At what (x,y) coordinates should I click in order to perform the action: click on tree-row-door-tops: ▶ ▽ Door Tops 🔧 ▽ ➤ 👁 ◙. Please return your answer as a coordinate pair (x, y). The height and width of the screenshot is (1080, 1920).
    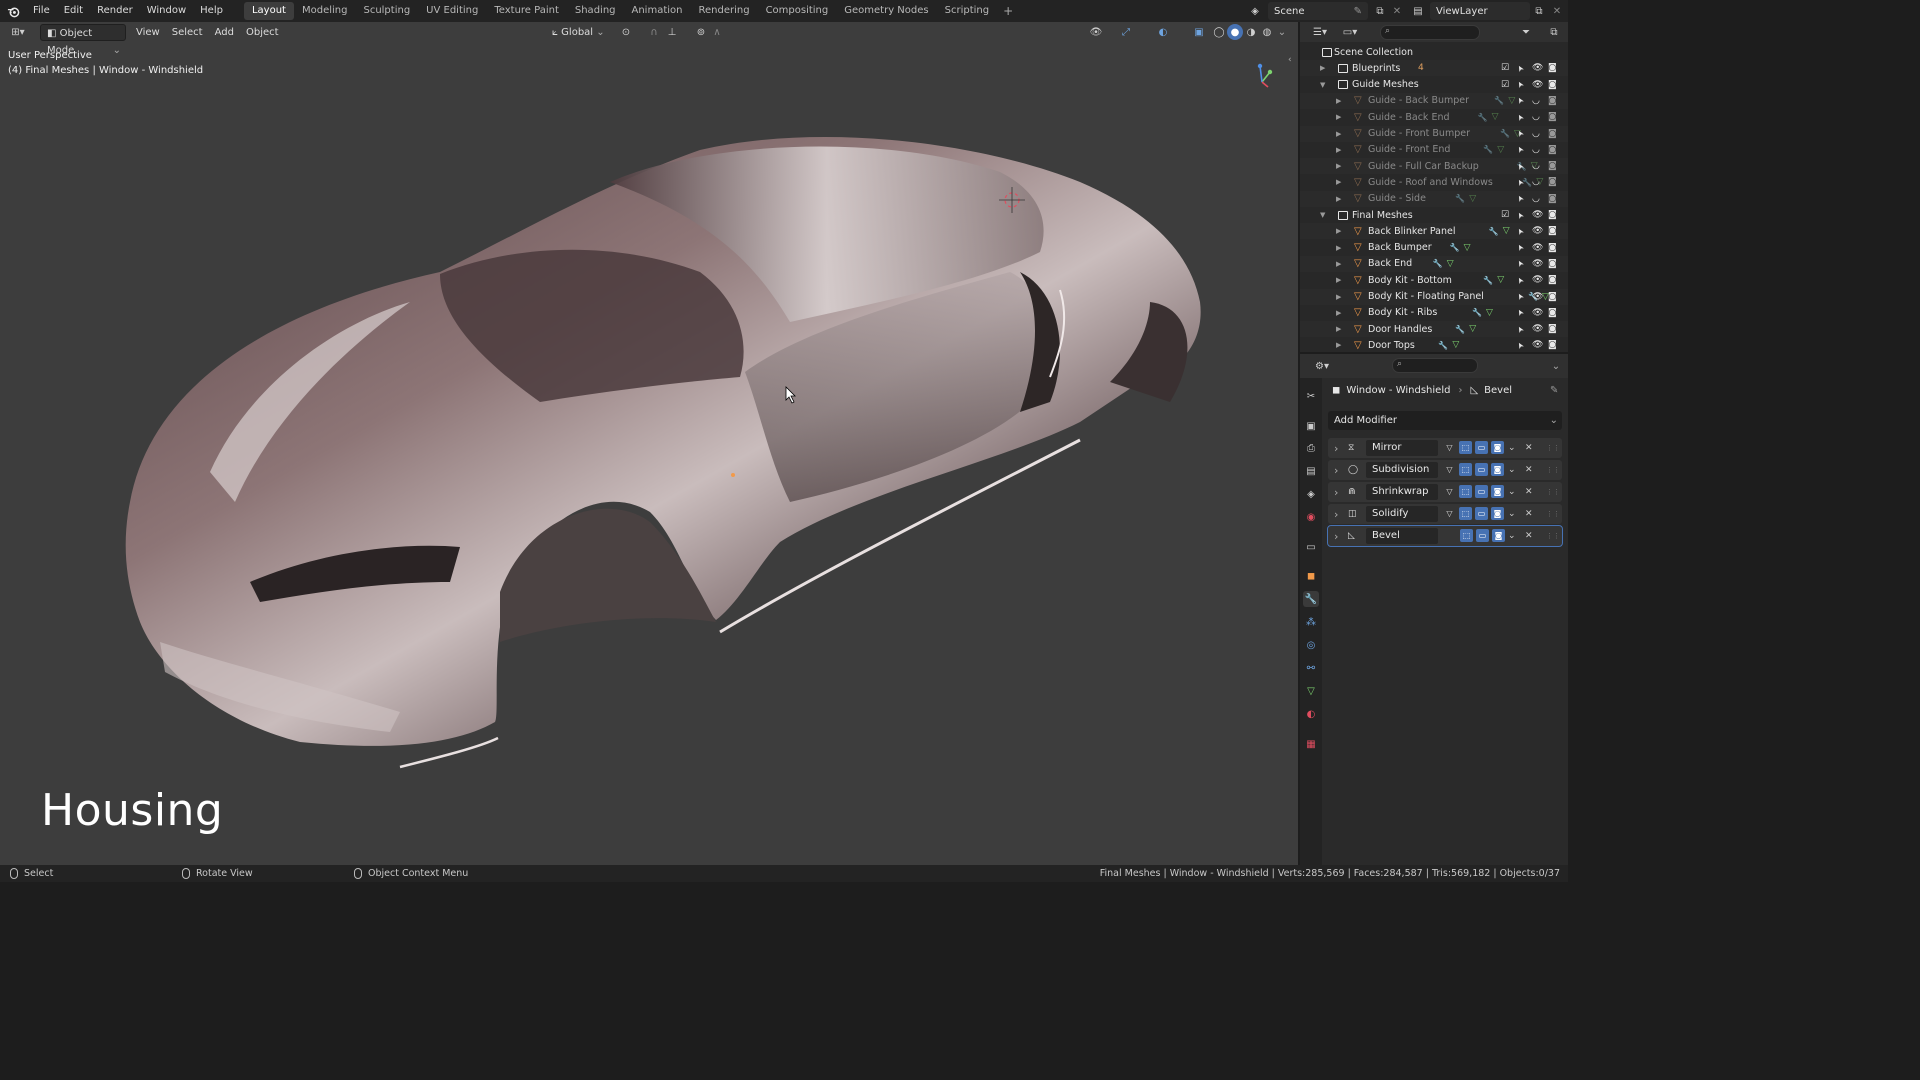
    Looking at the image, I should click on (1434, 345).